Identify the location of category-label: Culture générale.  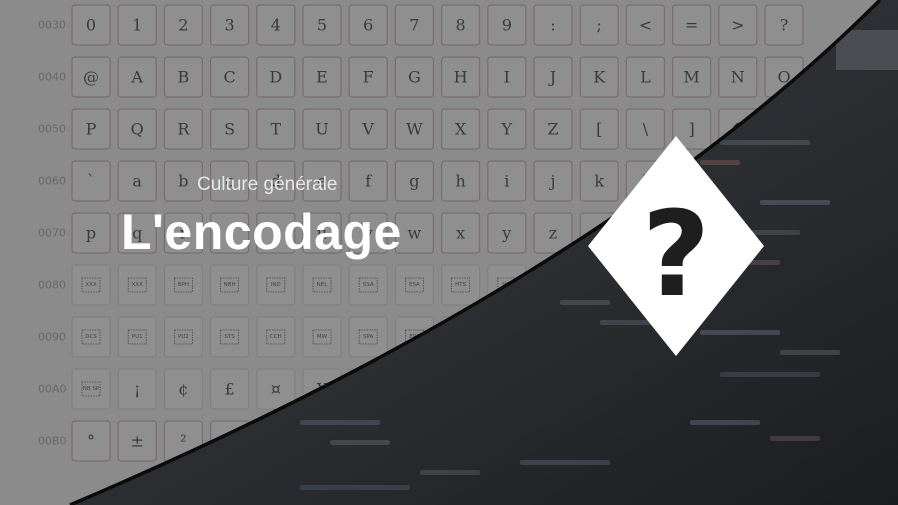
(267, 184).